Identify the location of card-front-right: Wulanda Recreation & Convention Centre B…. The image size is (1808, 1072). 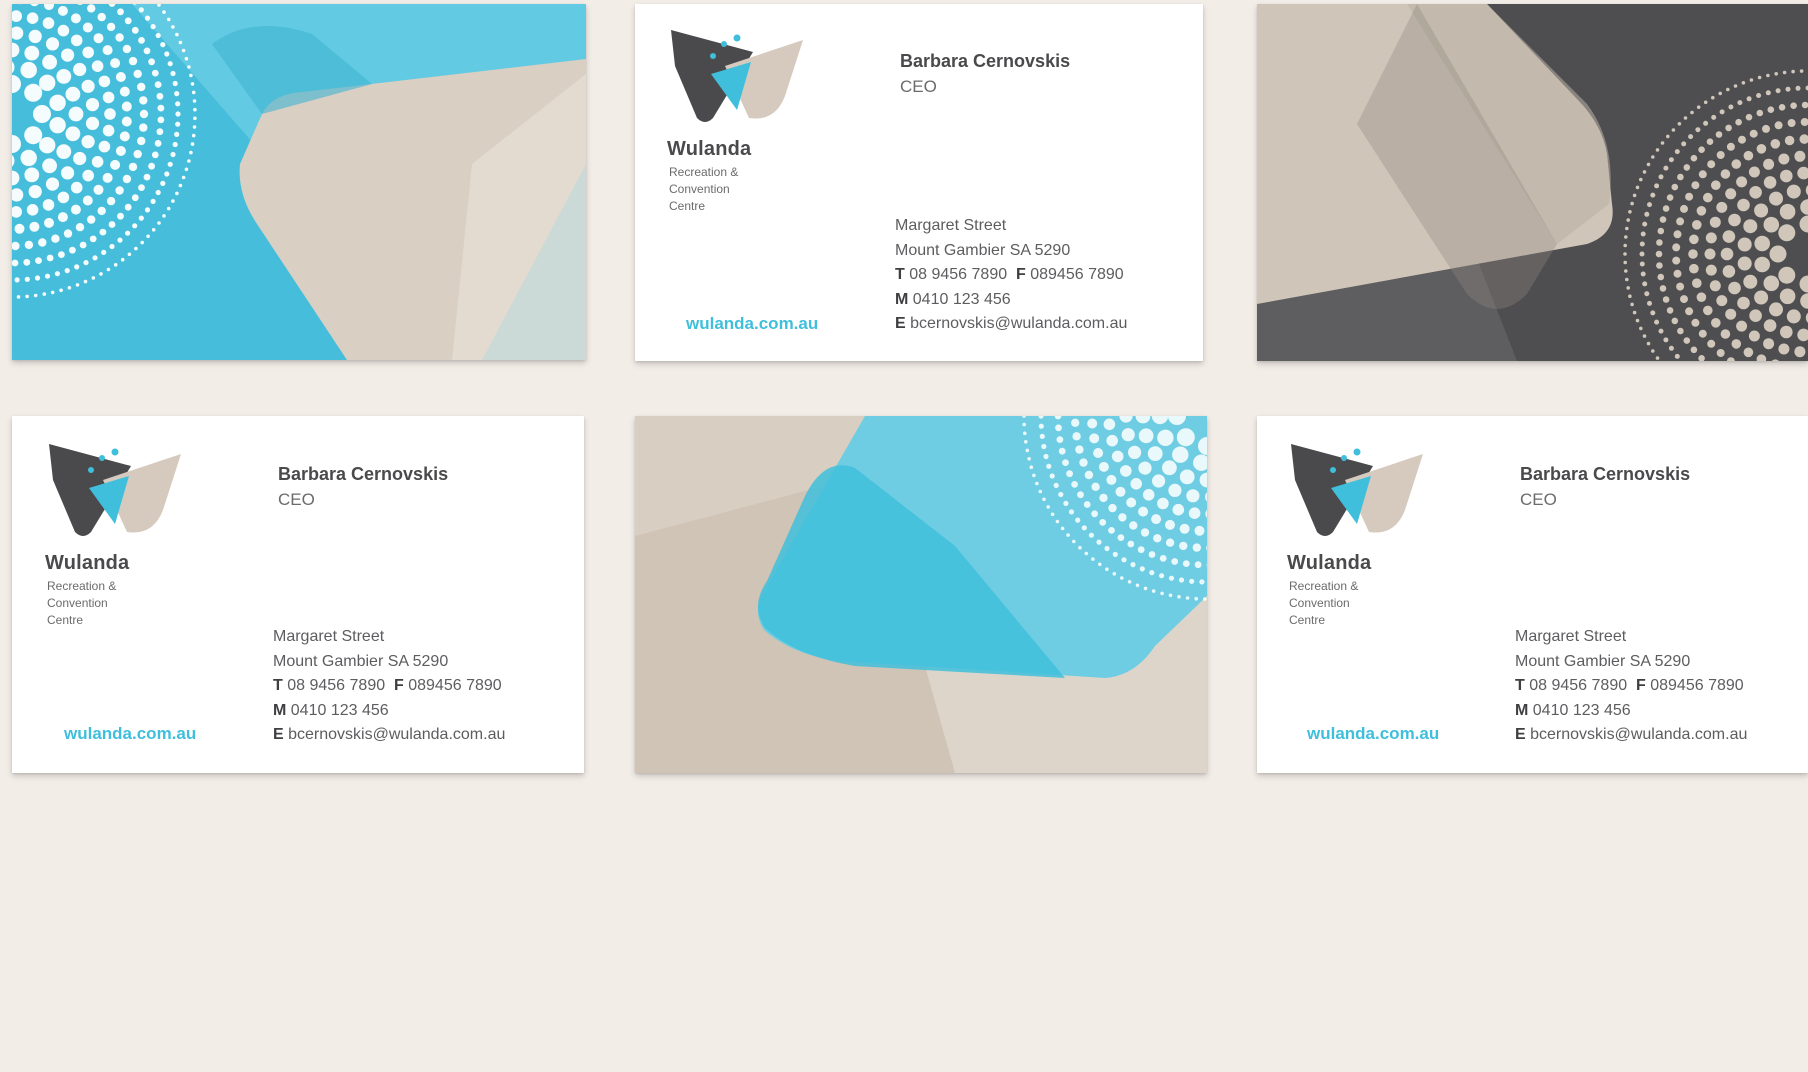
(1532, 594).